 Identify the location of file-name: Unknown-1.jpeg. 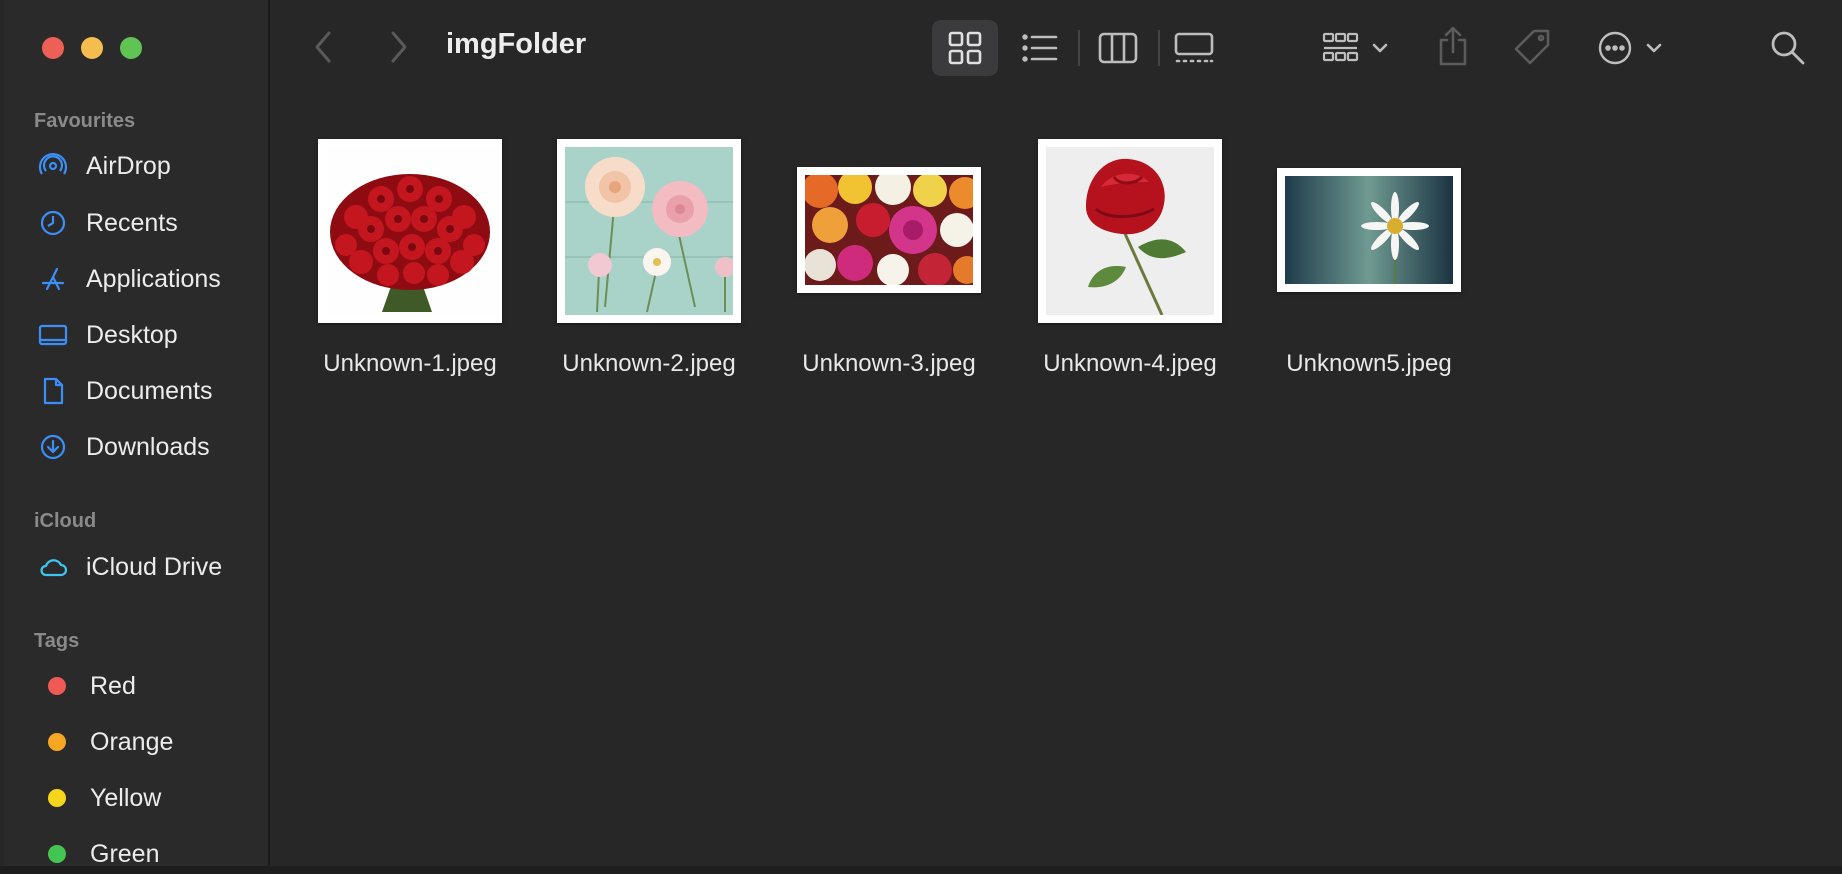
(410, 364).